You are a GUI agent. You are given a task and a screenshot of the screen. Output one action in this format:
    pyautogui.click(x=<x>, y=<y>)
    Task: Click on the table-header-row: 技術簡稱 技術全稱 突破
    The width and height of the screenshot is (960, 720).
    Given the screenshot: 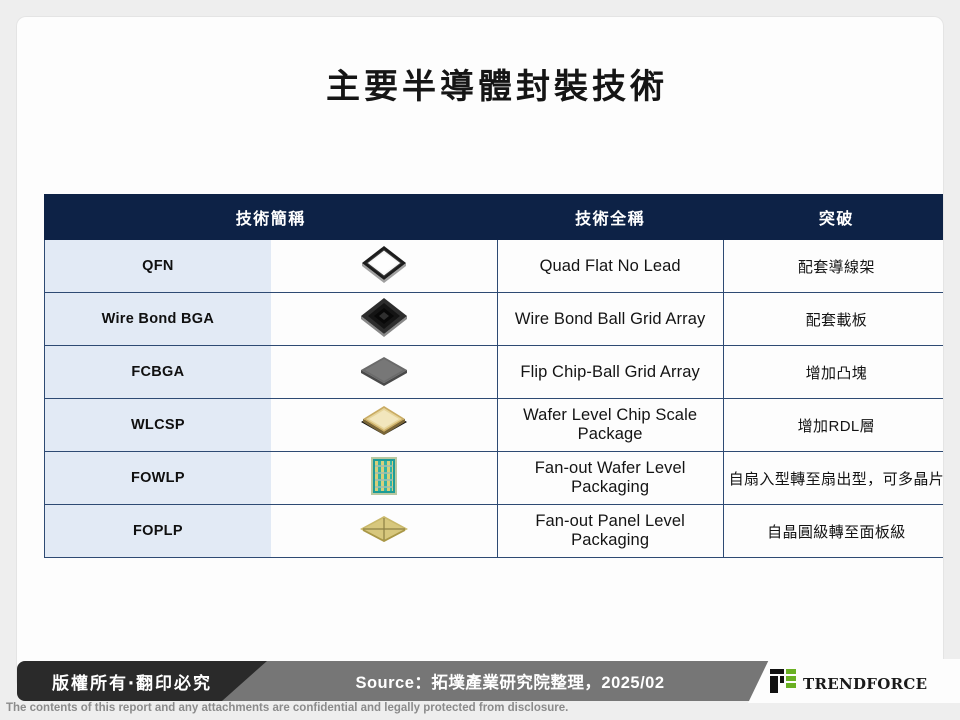 What is the action you would take?
    pyautogui.click(x=493, y=217)
    